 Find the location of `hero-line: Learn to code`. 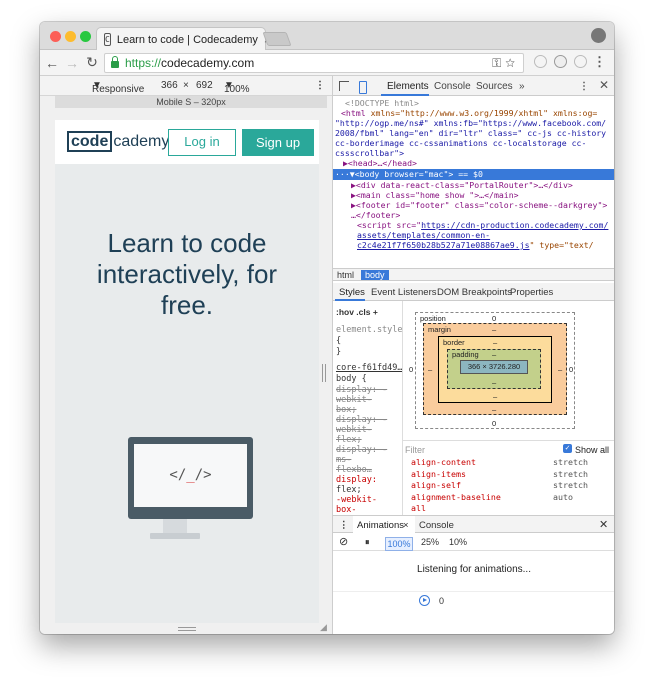

hero-line: Learn to code is located at coordinates (187, 243).